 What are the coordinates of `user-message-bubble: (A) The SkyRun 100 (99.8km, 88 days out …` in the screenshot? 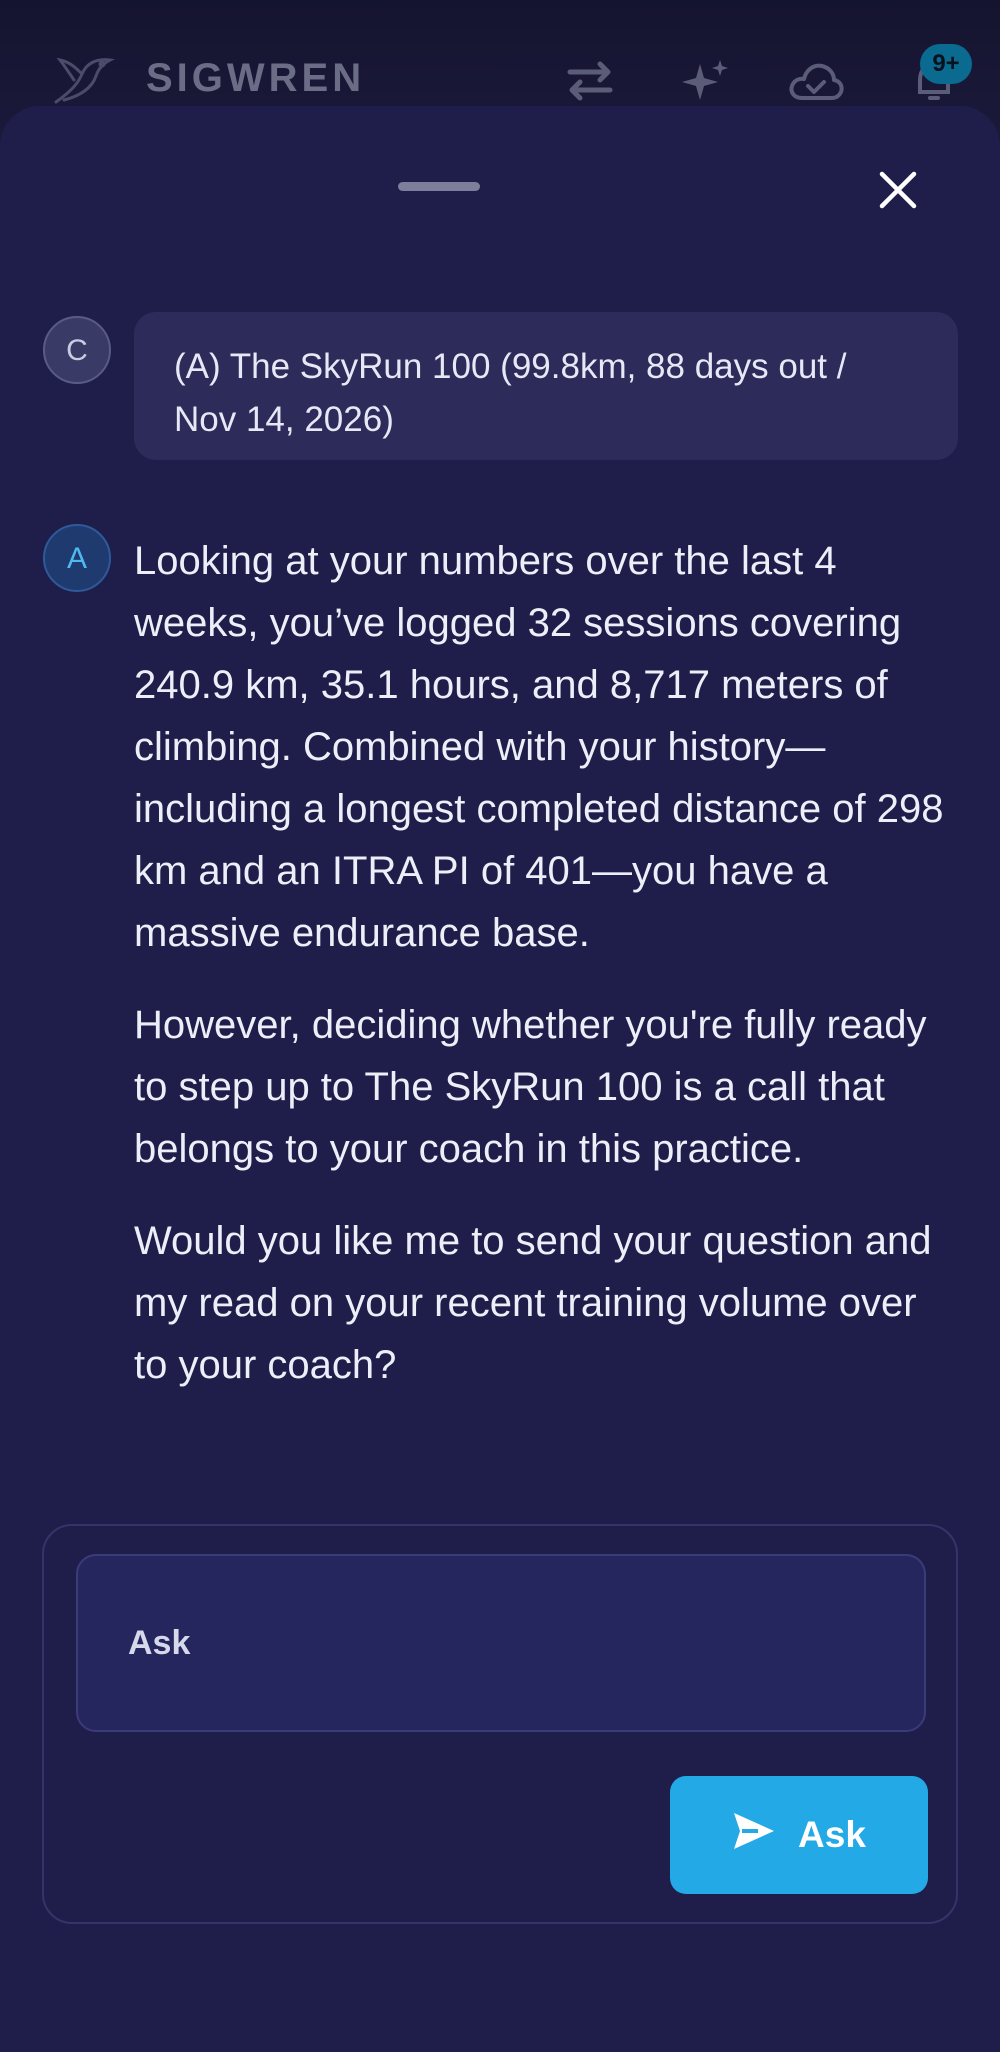 It's located at (546, 386).